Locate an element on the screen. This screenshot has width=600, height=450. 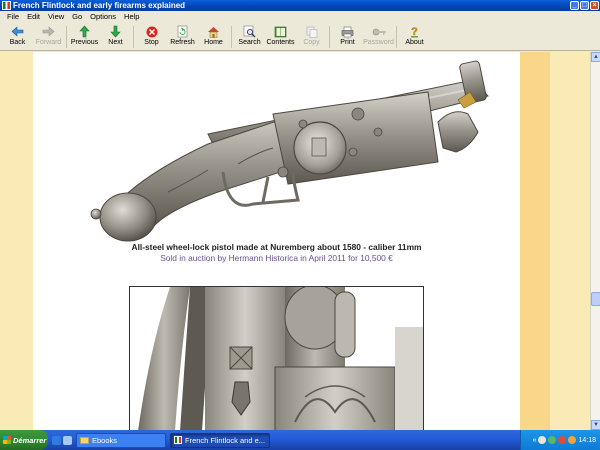
decorative-stripe is located at coordinates (535, 241).